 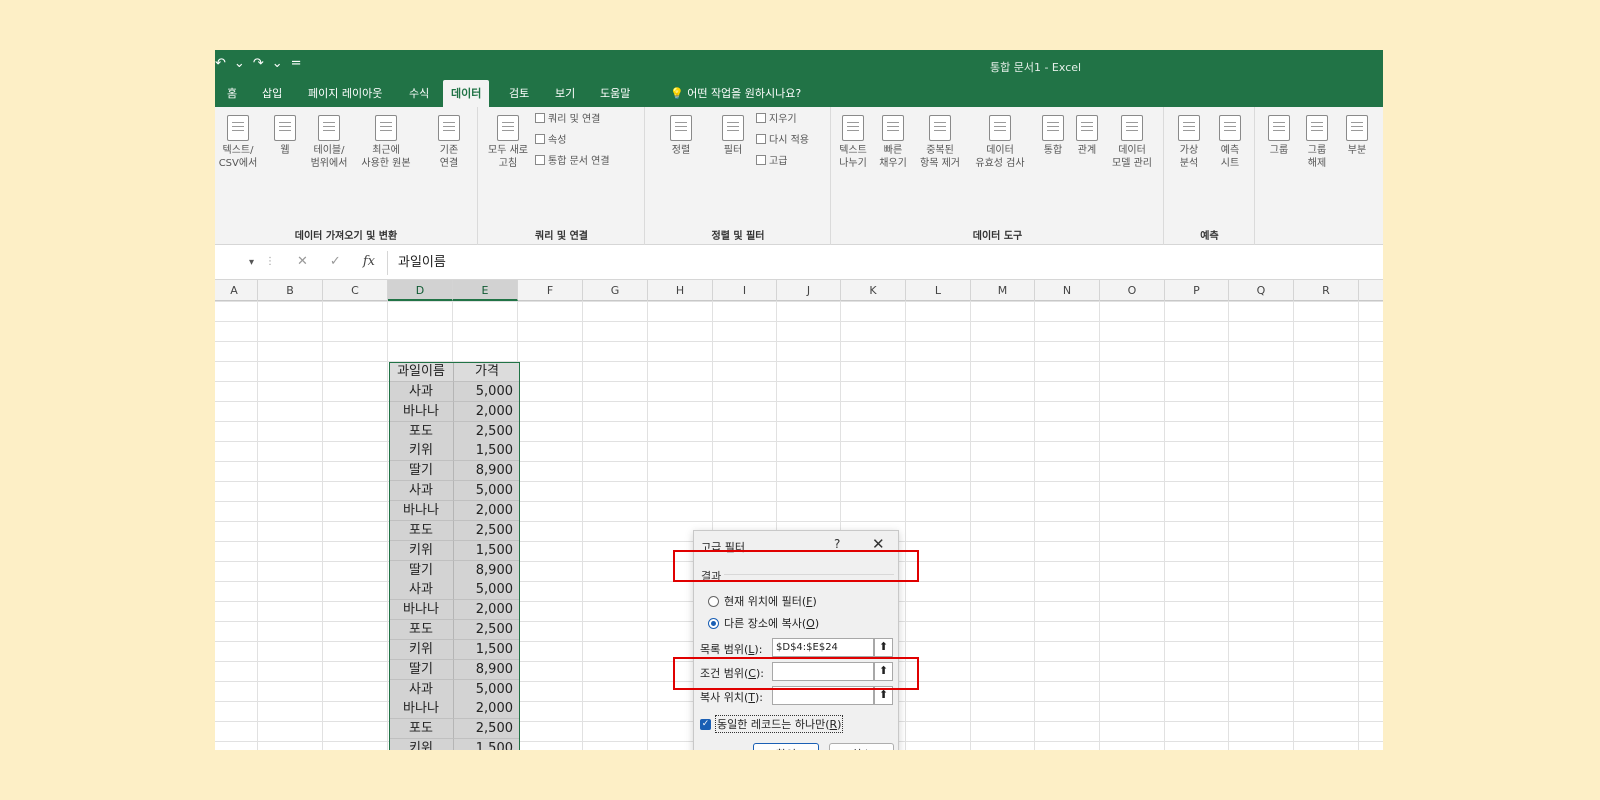 What do you see at coordinates (1357, 136) in the screenshot?
I see `subtotal-button: 부분` at bounding box center [1357, 136].